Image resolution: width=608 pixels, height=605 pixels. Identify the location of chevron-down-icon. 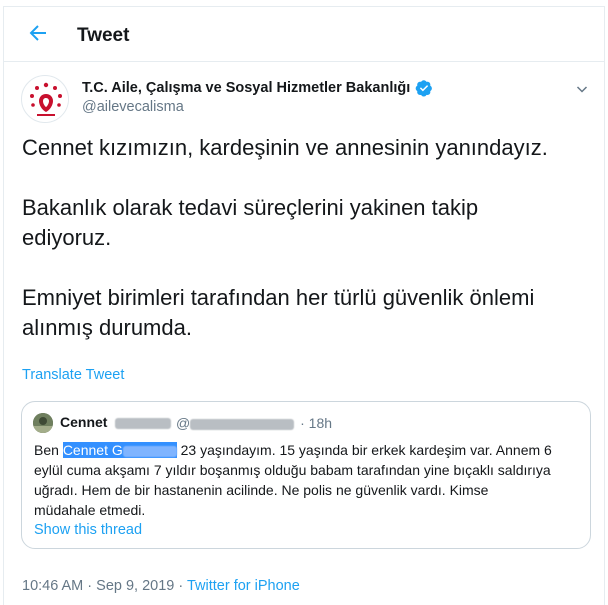
(582, 90).